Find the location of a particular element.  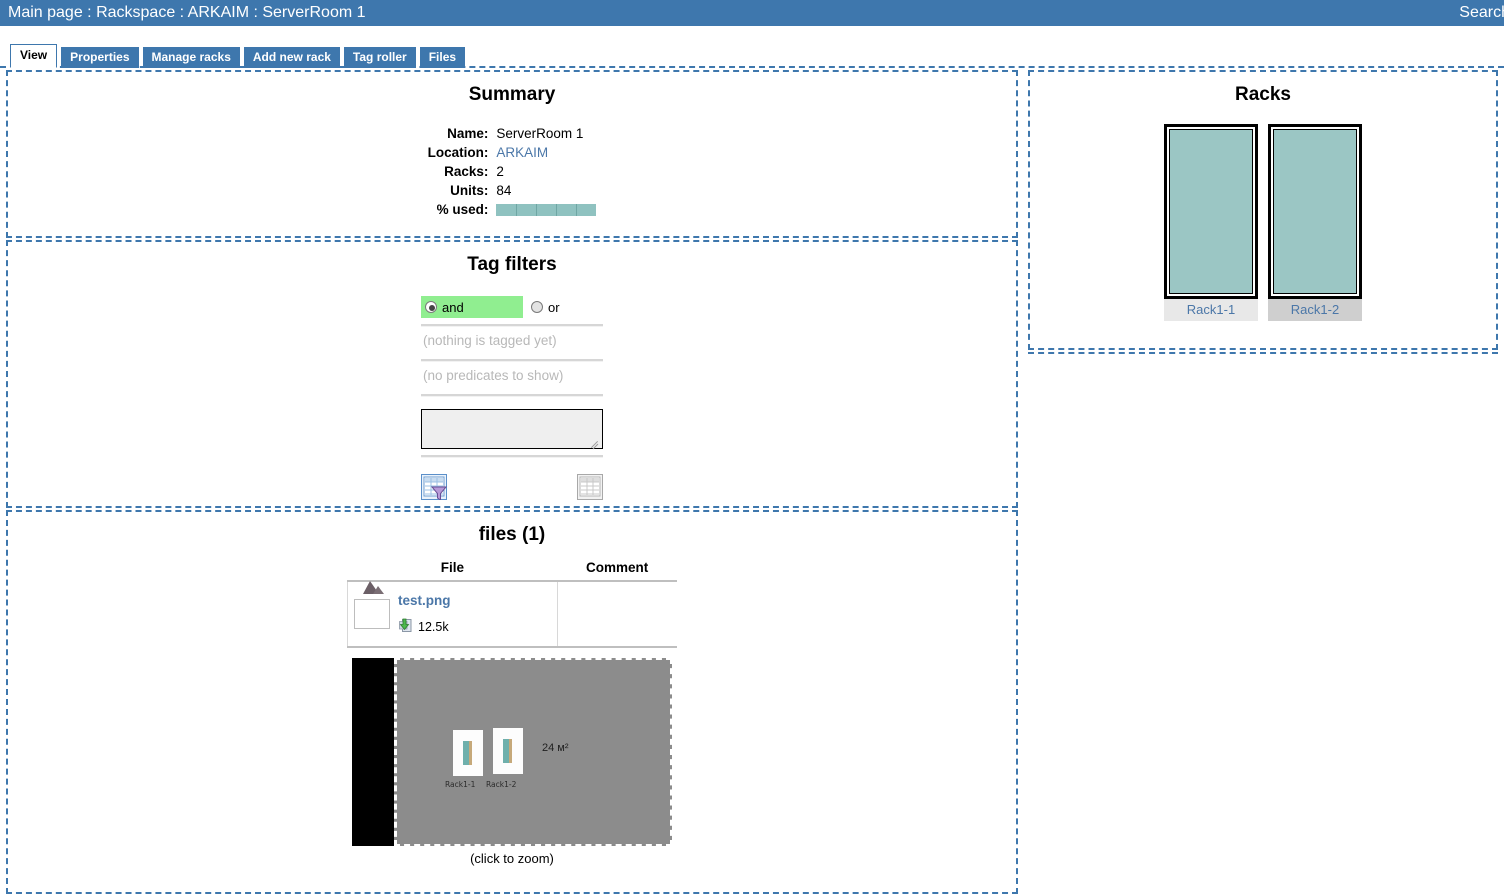

files-table-head: File Comment is located at coordinates (512, 571).